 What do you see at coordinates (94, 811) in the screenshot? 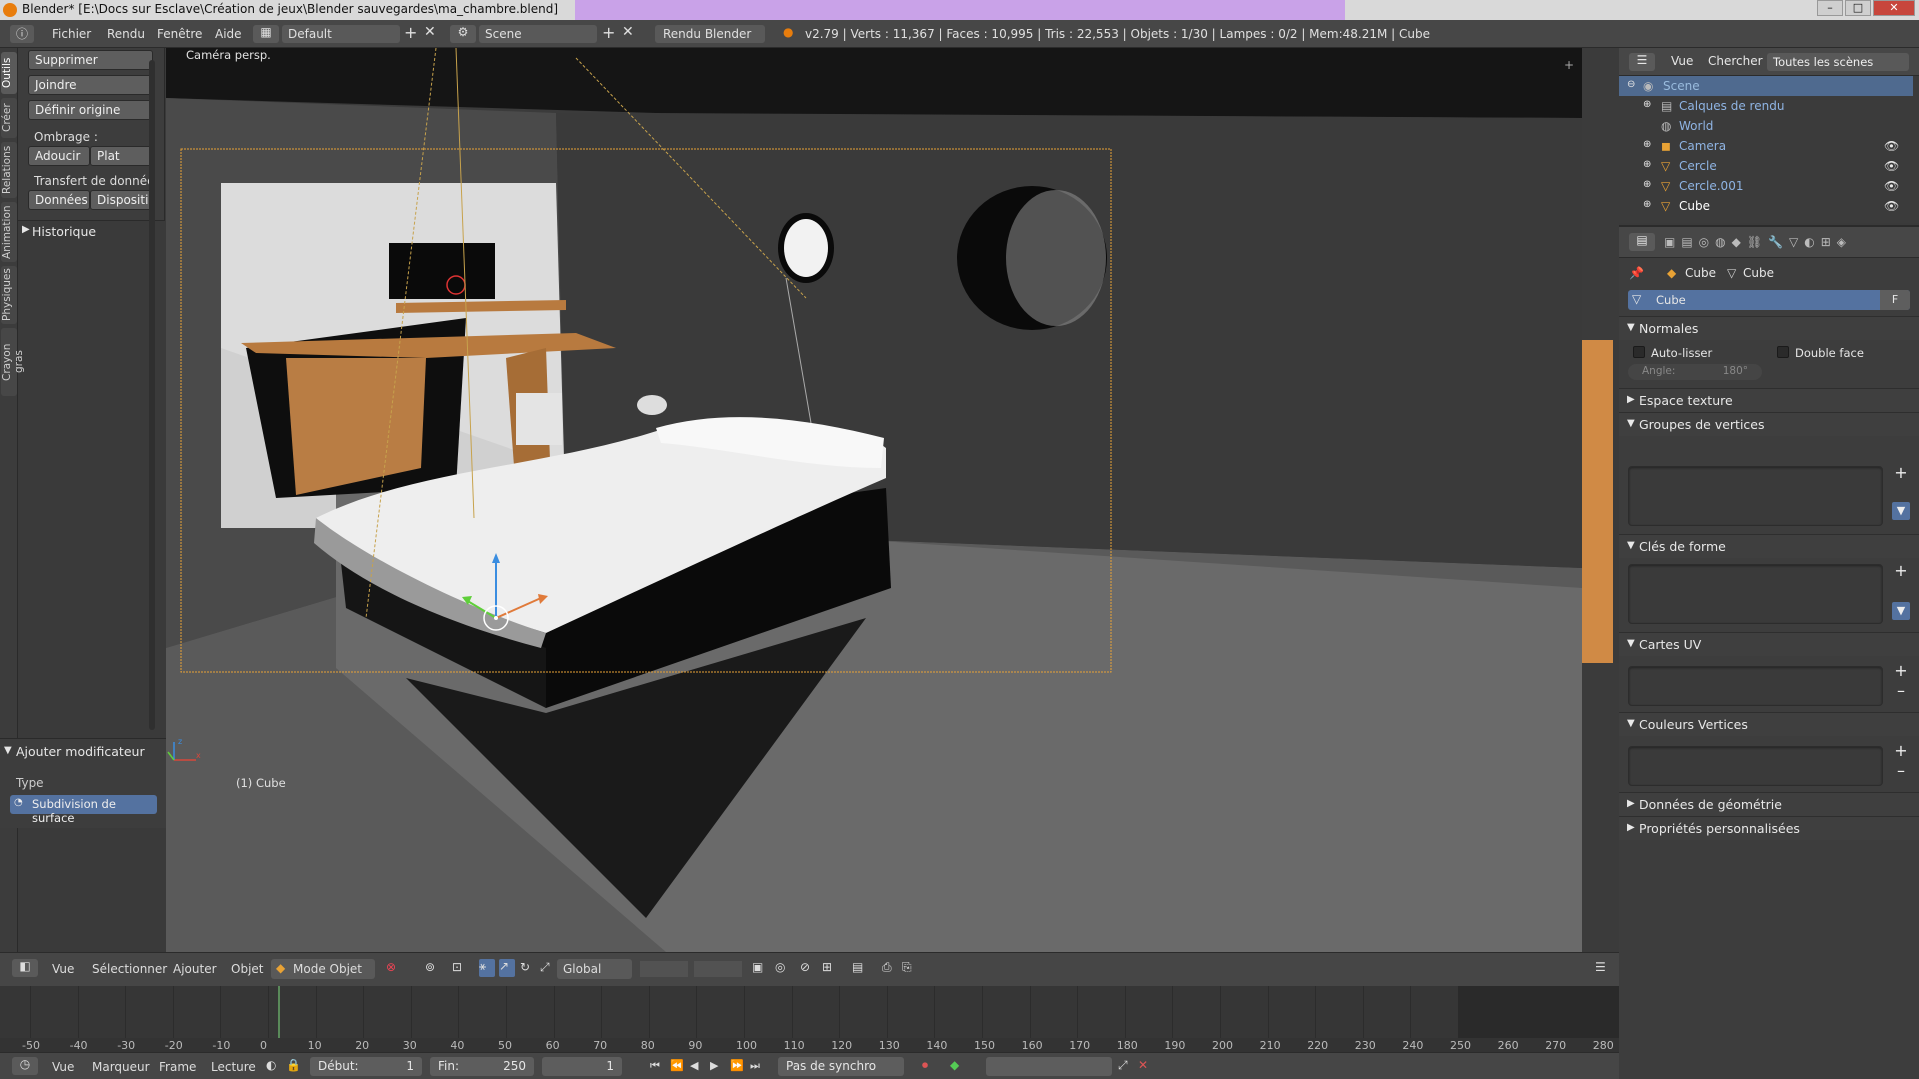
I see `modifier-type-select: Subdivision de surface` at bounding box center [94, 811].